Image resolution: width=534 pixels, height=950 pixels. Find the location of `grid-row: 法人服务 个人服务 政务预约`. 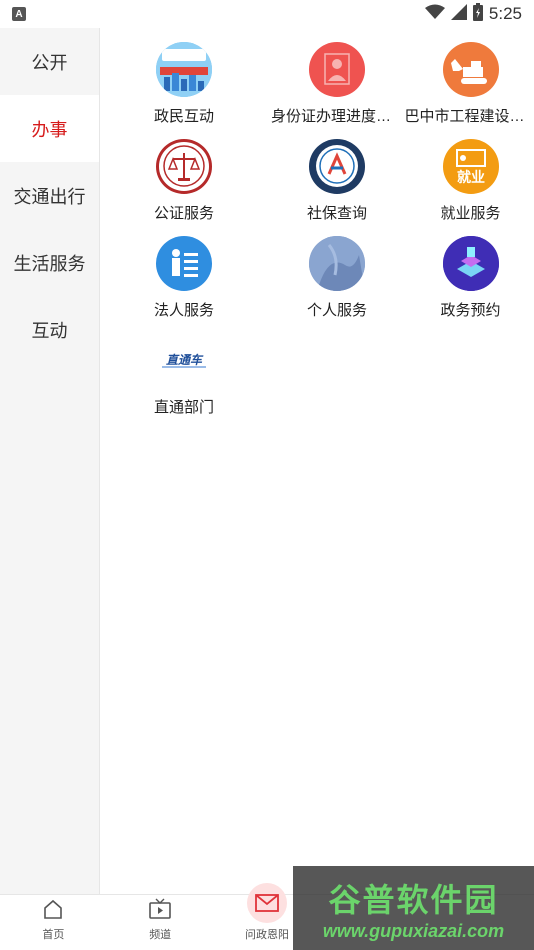

grid-row: 法人服务 个人服务 政务预约 is located at coordinates (317, 270).